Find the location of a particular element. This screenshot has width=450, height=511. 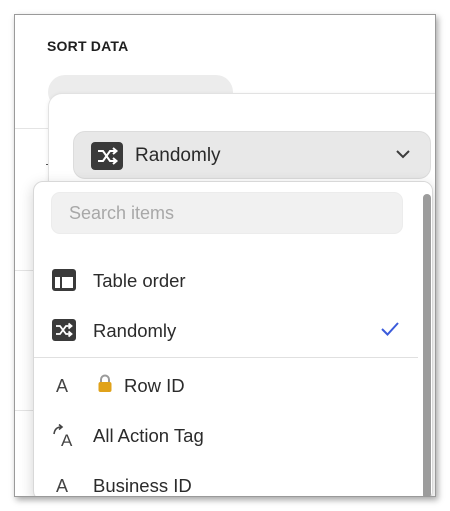

field-label: All Action Tag is located at coordinates (148, 435).